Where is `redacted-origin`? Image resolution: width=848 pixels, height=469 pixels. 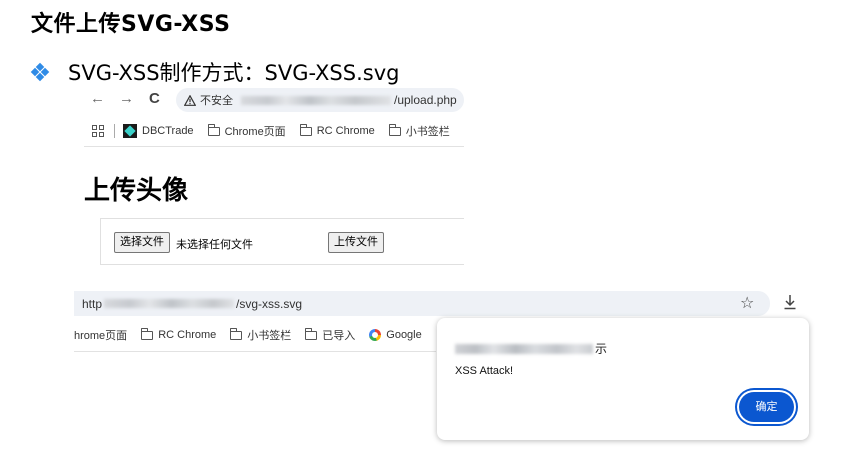 redacted-origin is located at coordinates (524, 348).